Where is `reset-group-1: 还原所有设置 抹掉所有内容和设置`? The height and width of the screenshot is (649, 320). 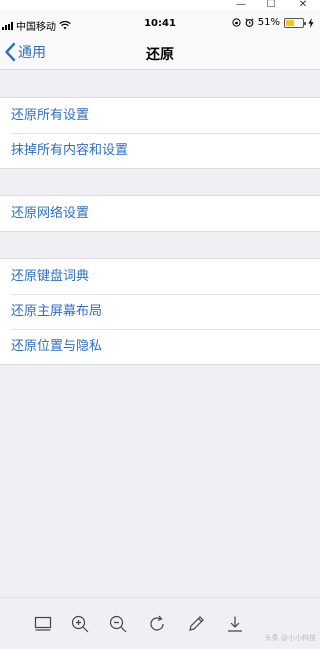
reset-group-1: 还原所有设置 抹掉所有内容和设置 is located at coordinates (160, 133).